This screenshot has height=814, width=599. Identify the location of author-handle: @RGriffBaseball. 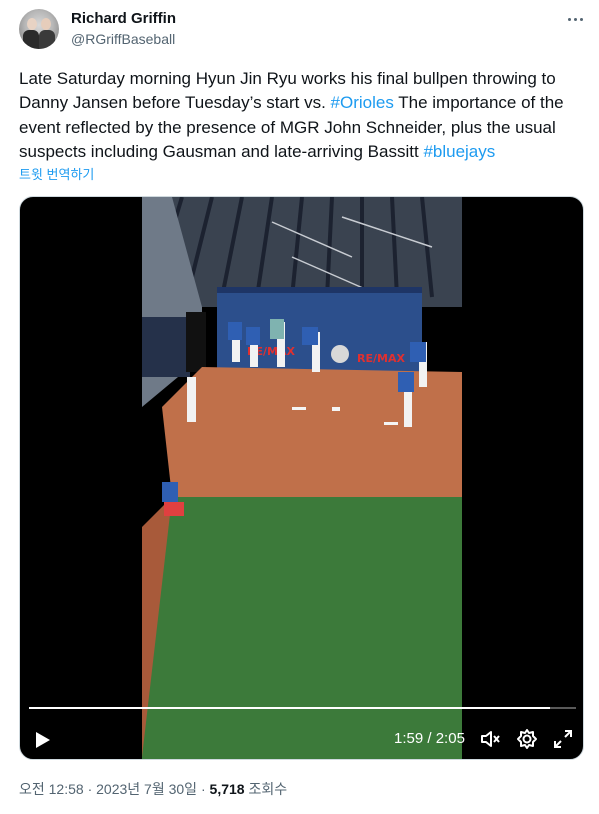
(123, 39).